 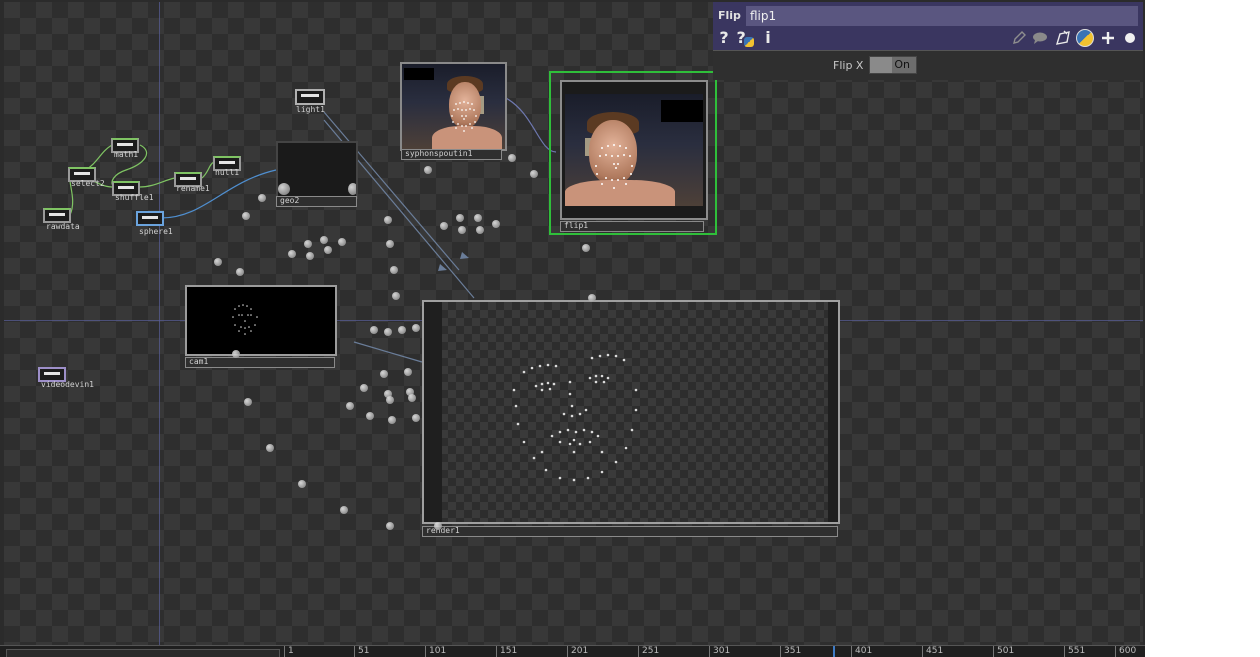 What do you see at coordinates (506, 651) in the screenshot?
I see `timeline-tick: 151` at bounding box center [506, 651].